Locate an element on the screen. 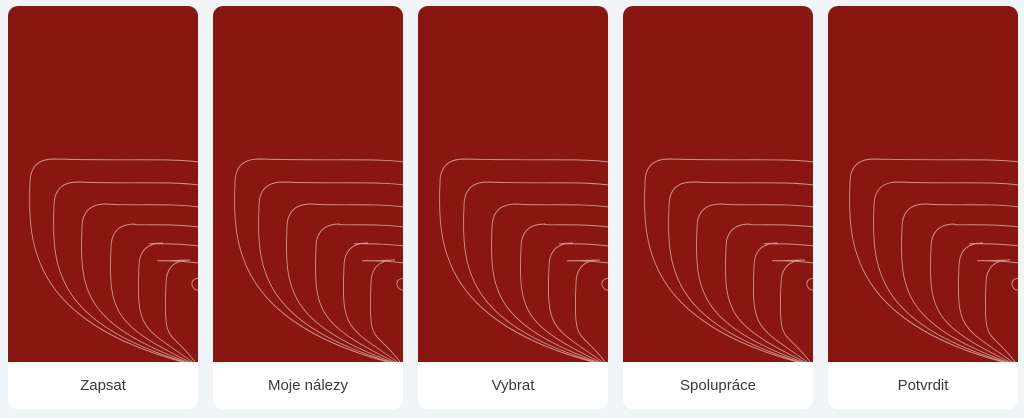 This screenshot has width=1024, height=418. card-label: Potvrdit is located at coordinates (923, 385).